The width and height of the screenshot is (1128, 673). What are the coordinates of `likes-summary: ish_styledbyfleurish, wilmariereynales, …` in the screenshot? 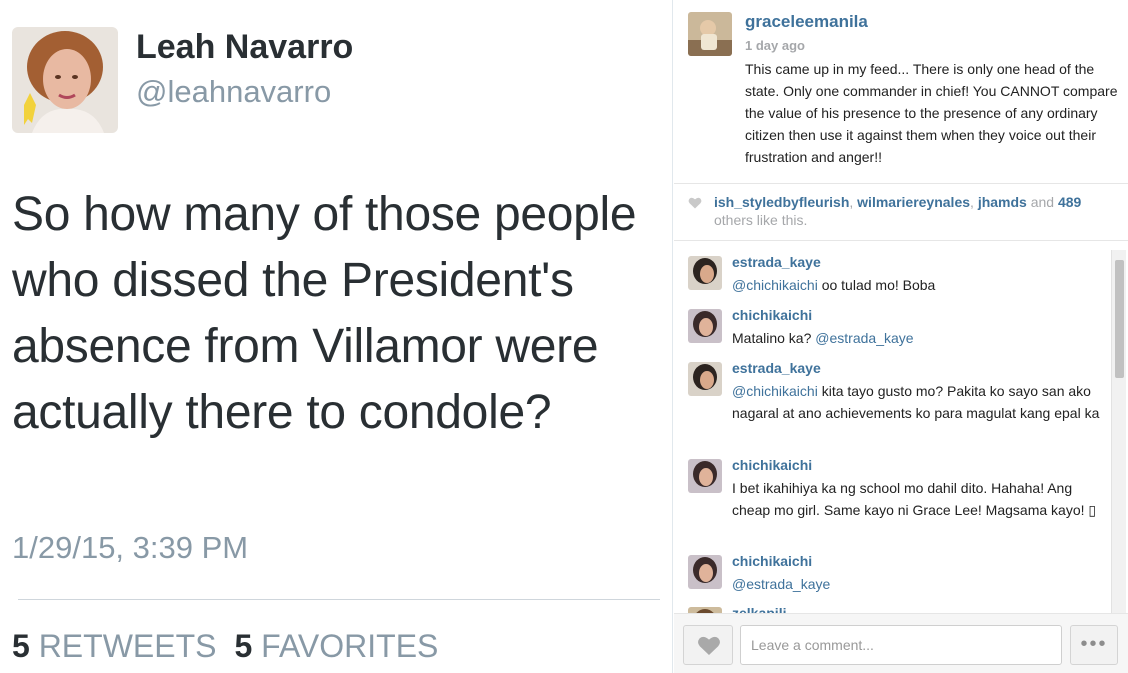 It's located at (901, 213).